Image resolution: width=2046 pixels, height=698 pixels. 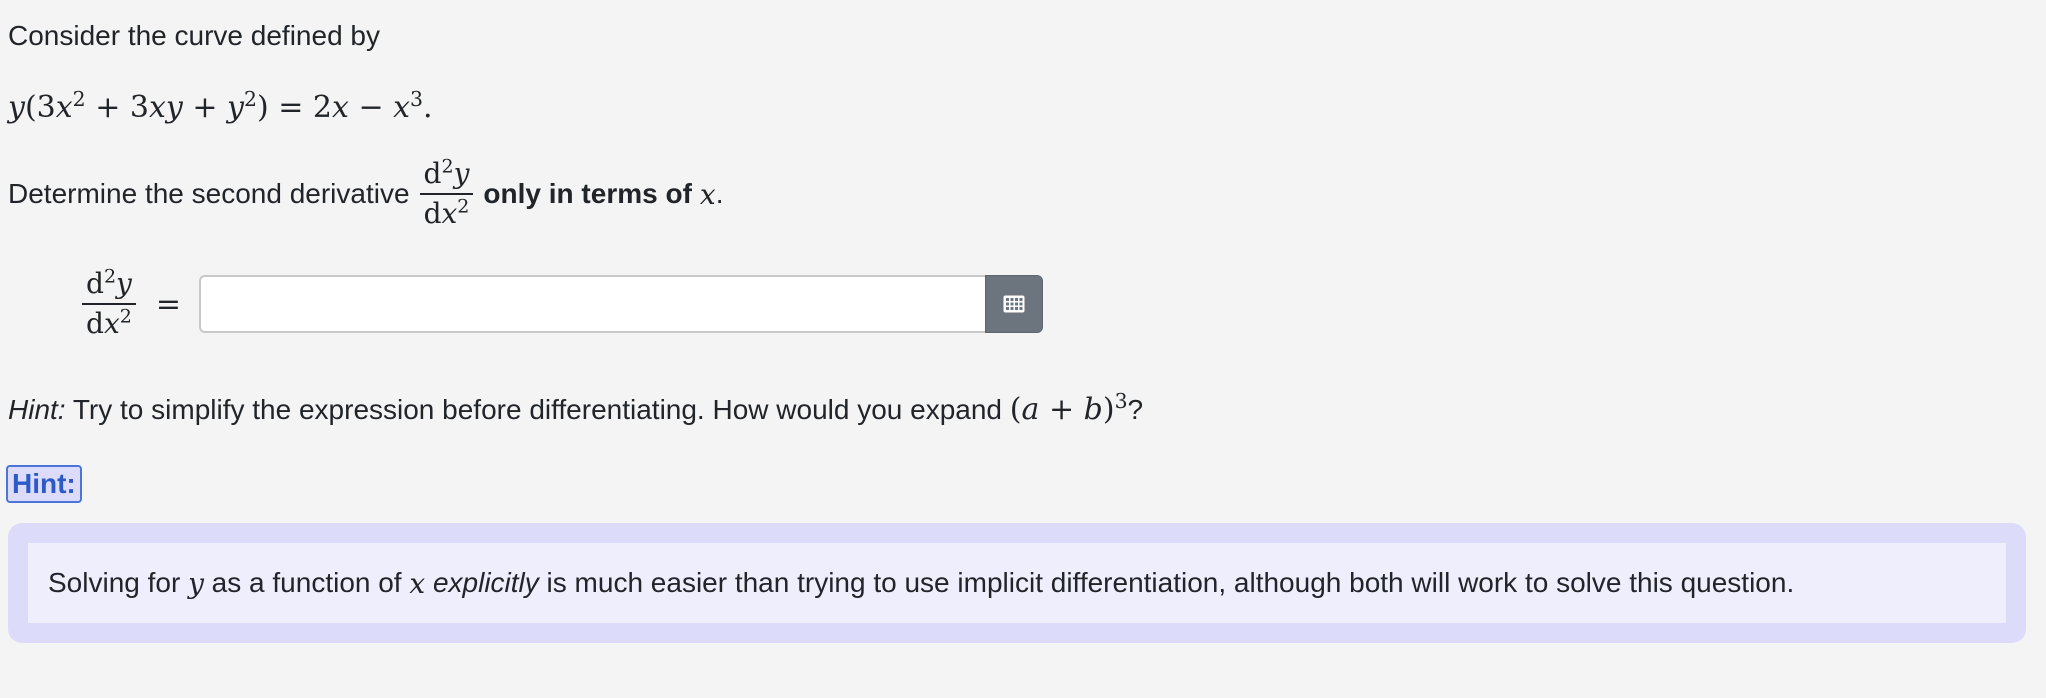 What do you see at coordinates (194, 35) in the screenshot?
I see `intro-text: Consider the curve defined by` at bounding box center [194, 35].